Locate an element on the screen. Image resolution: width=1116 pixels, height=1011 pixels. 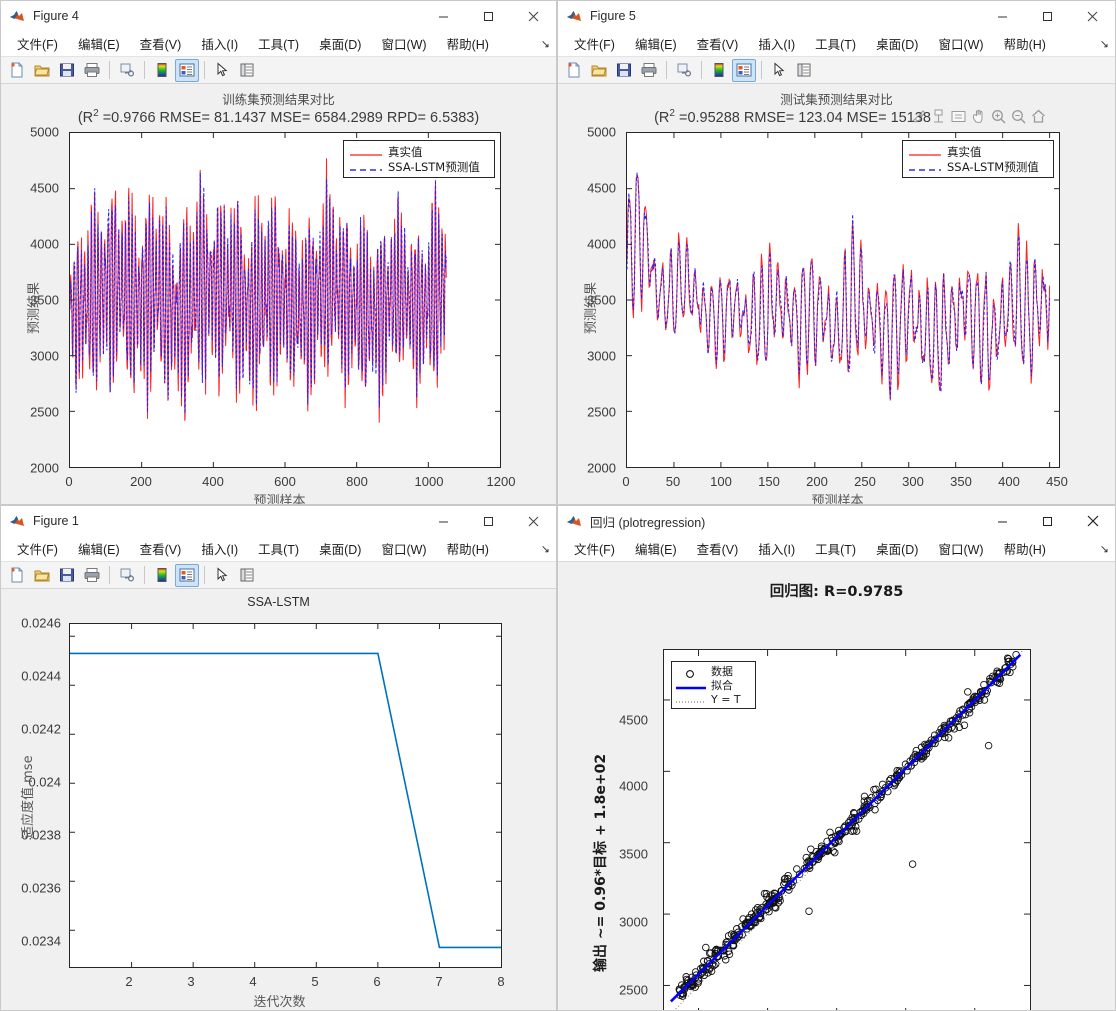
legend-regression: 数据 拟合 Y = T is located at coordinates (713, 685).